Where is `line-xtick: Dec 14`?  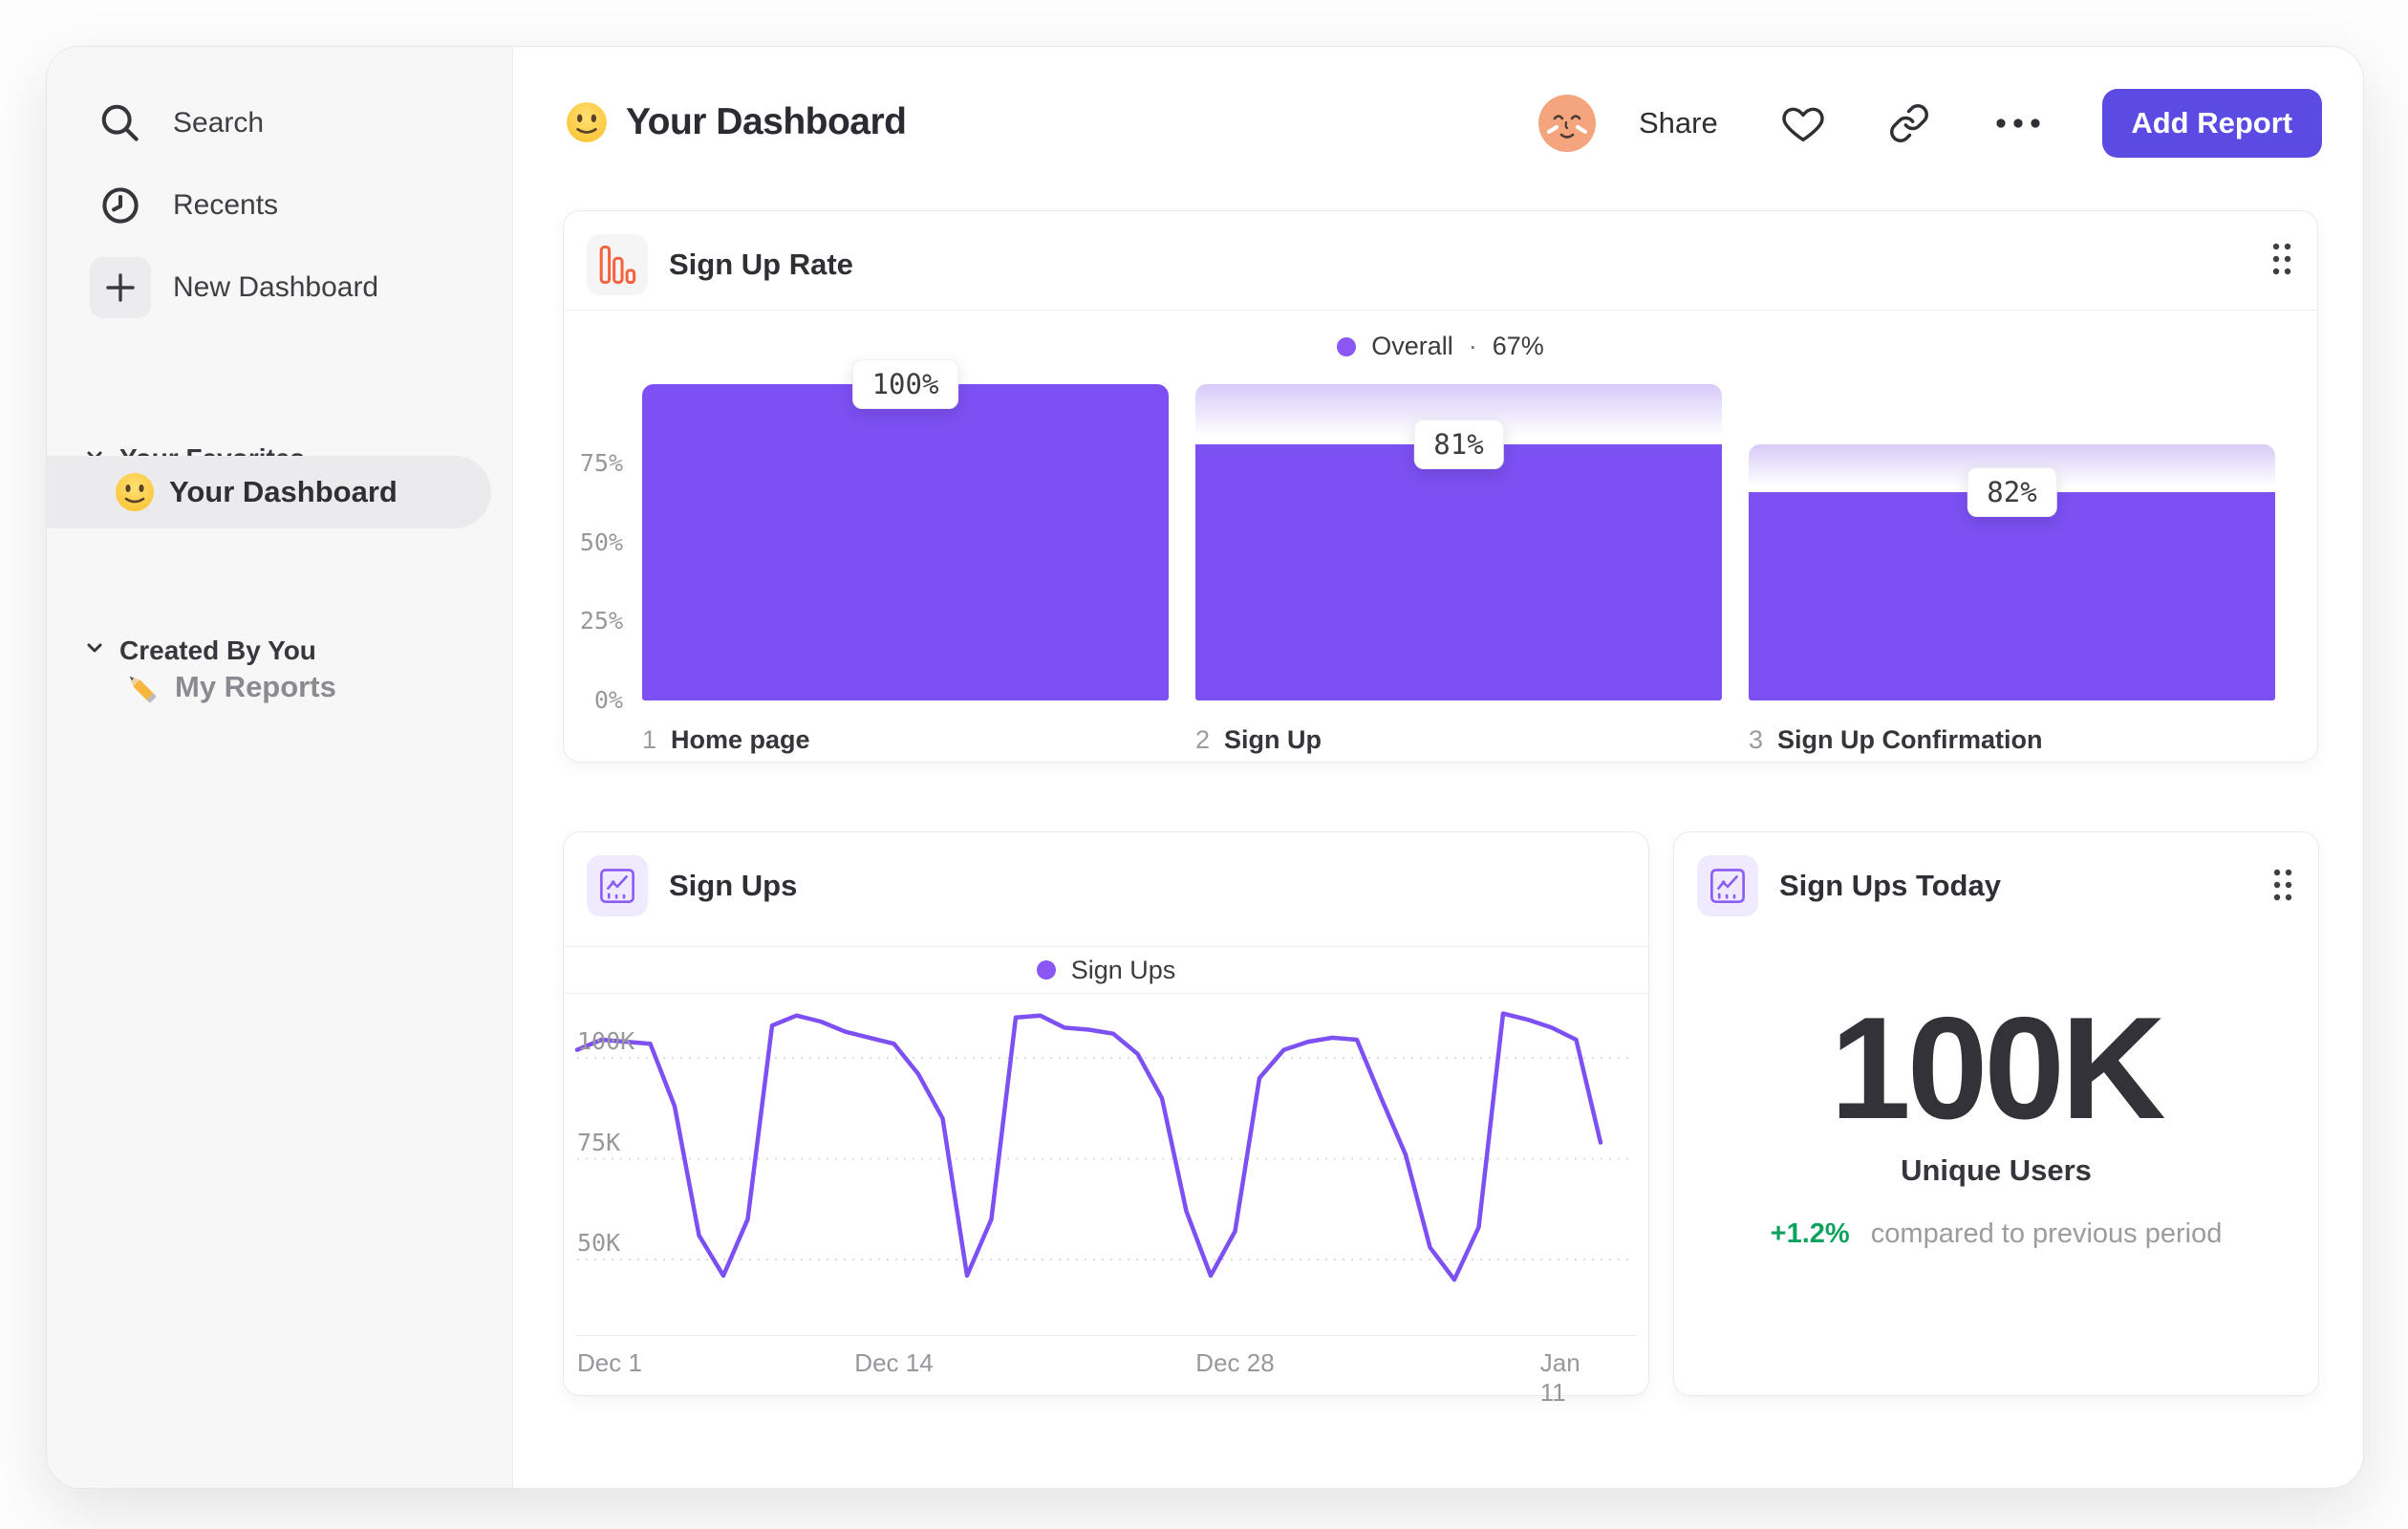 line-xtick: Dec 14 is located at coordinates (894, 1362).